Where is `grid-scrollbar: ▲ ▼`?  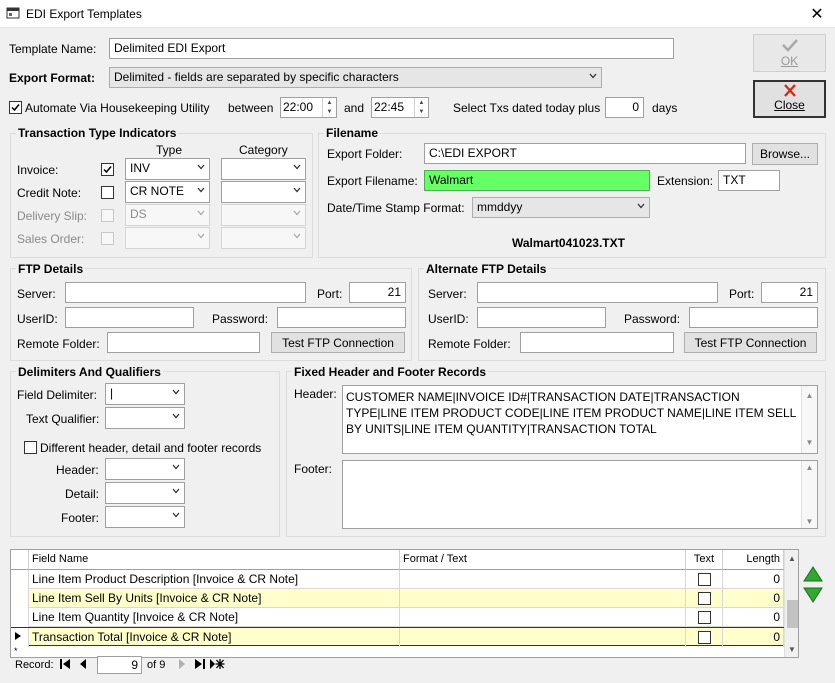 grid-scrollbar: ▲ ▼ is located at coordinates (791, 603).